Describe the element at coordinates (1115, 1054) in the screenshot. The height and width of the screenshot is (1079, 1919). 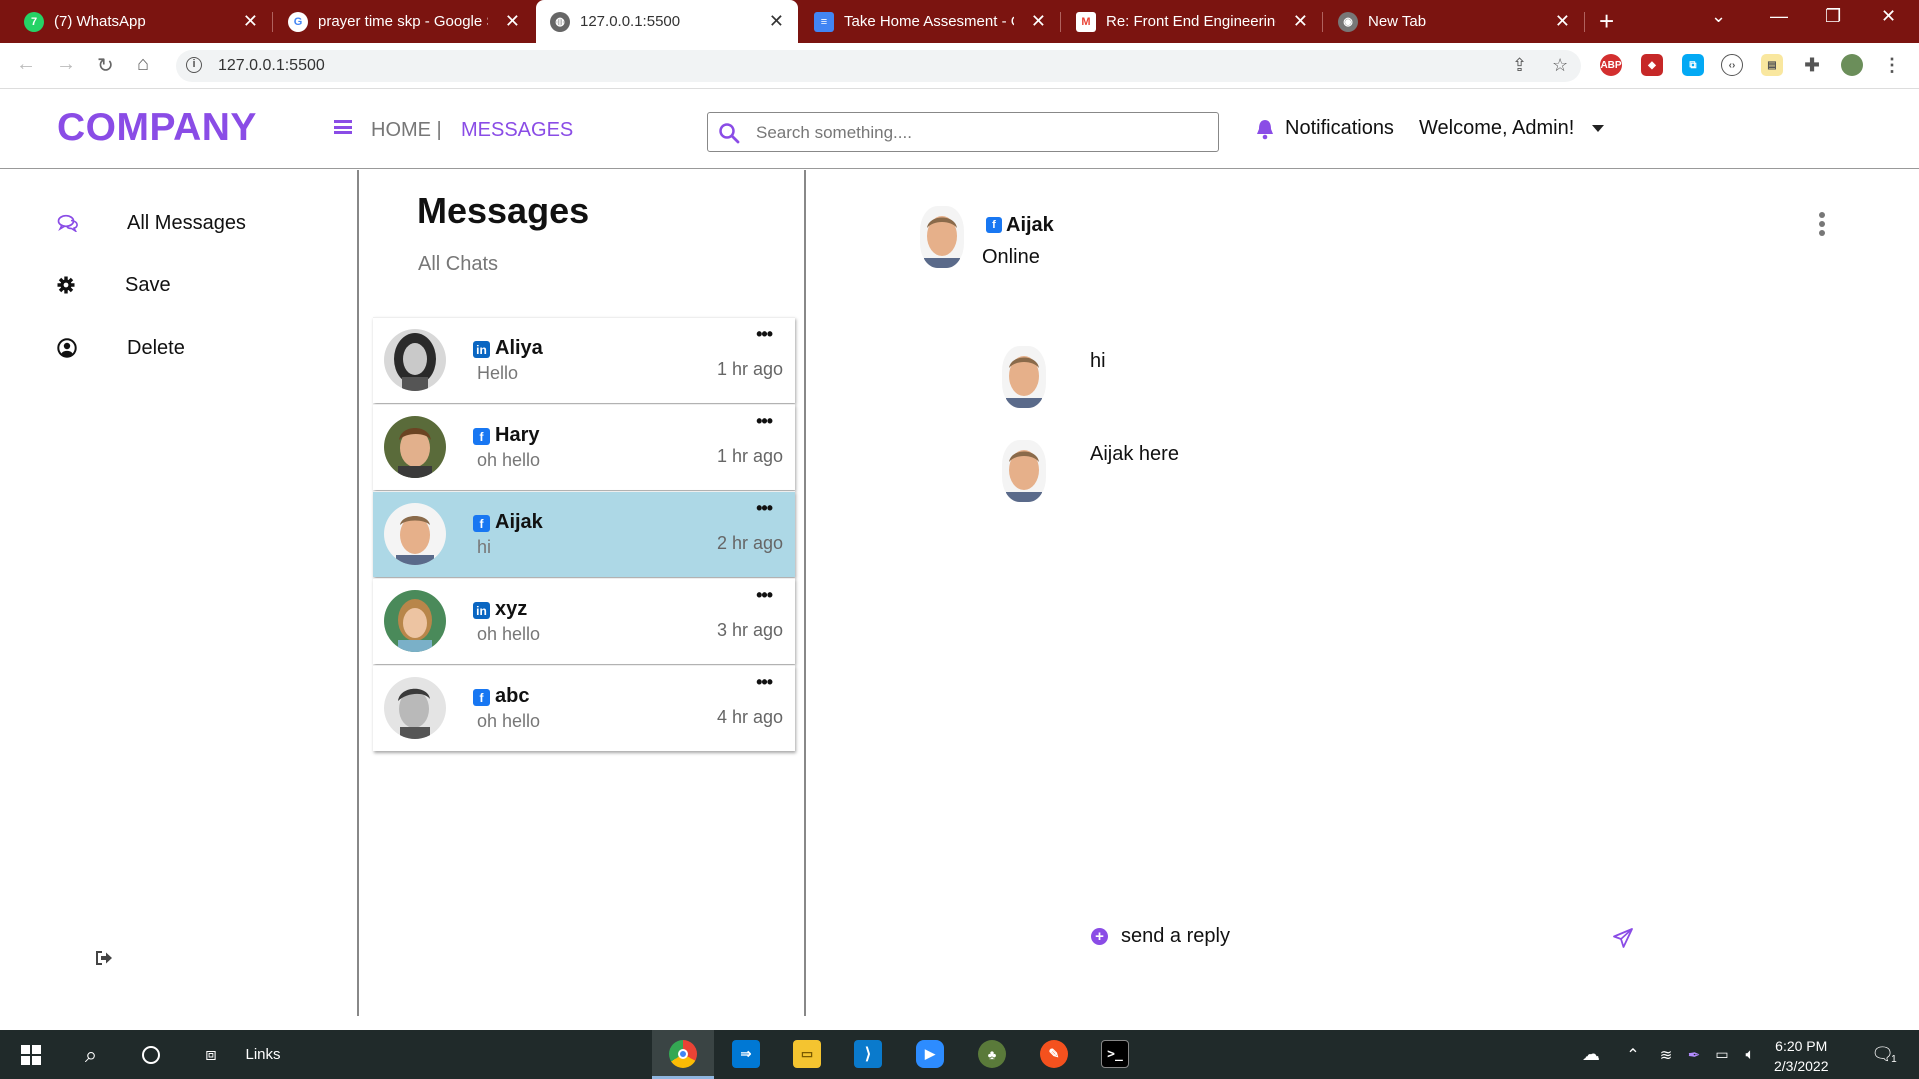
I see `terminal-taskbar-icon: >_` at that location.